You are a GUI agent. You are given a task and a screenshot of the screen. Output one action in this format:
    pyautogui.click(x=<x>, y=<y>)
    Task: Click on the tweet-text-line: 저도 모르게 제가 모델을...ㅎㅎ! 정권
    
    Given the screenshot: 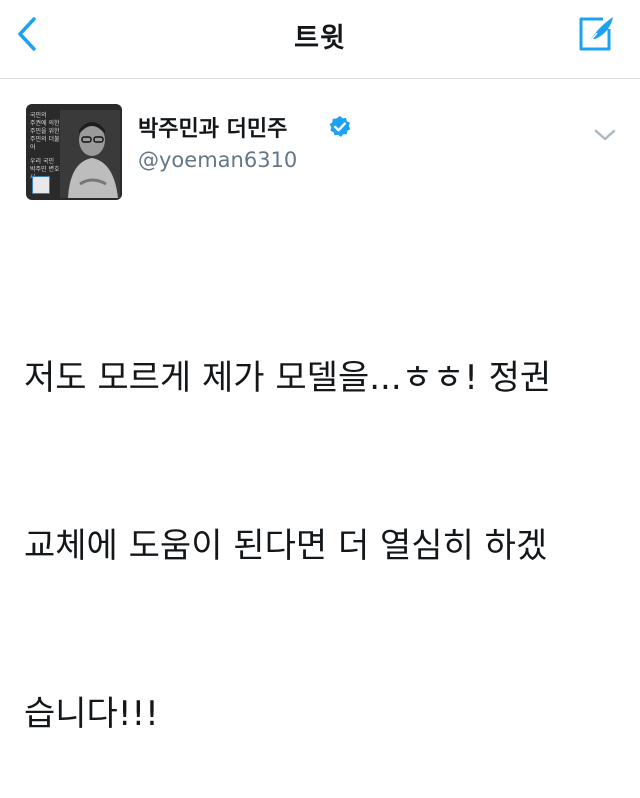 What is the action you would take?
    pyautogui.click(x=288, y=378)
    